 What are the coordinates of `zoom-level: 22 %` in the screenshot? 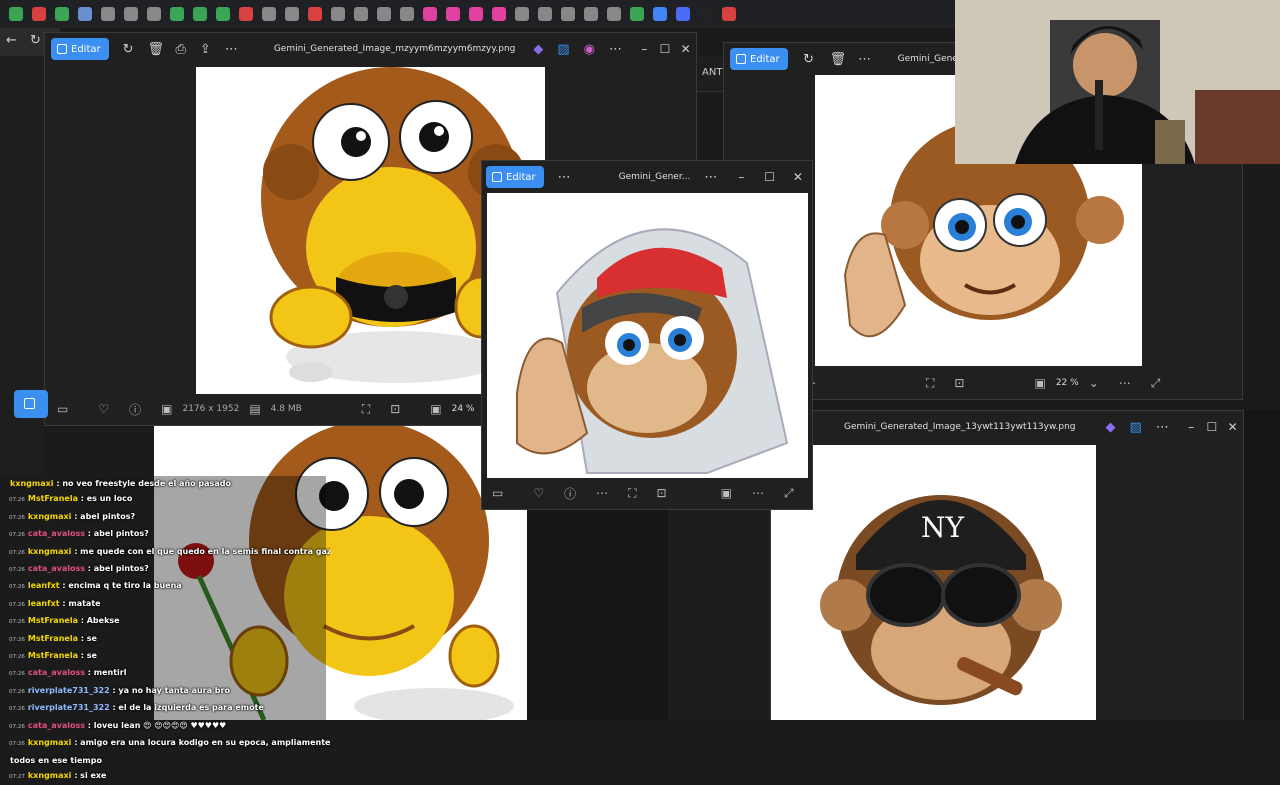 It's located at (1067, 383).